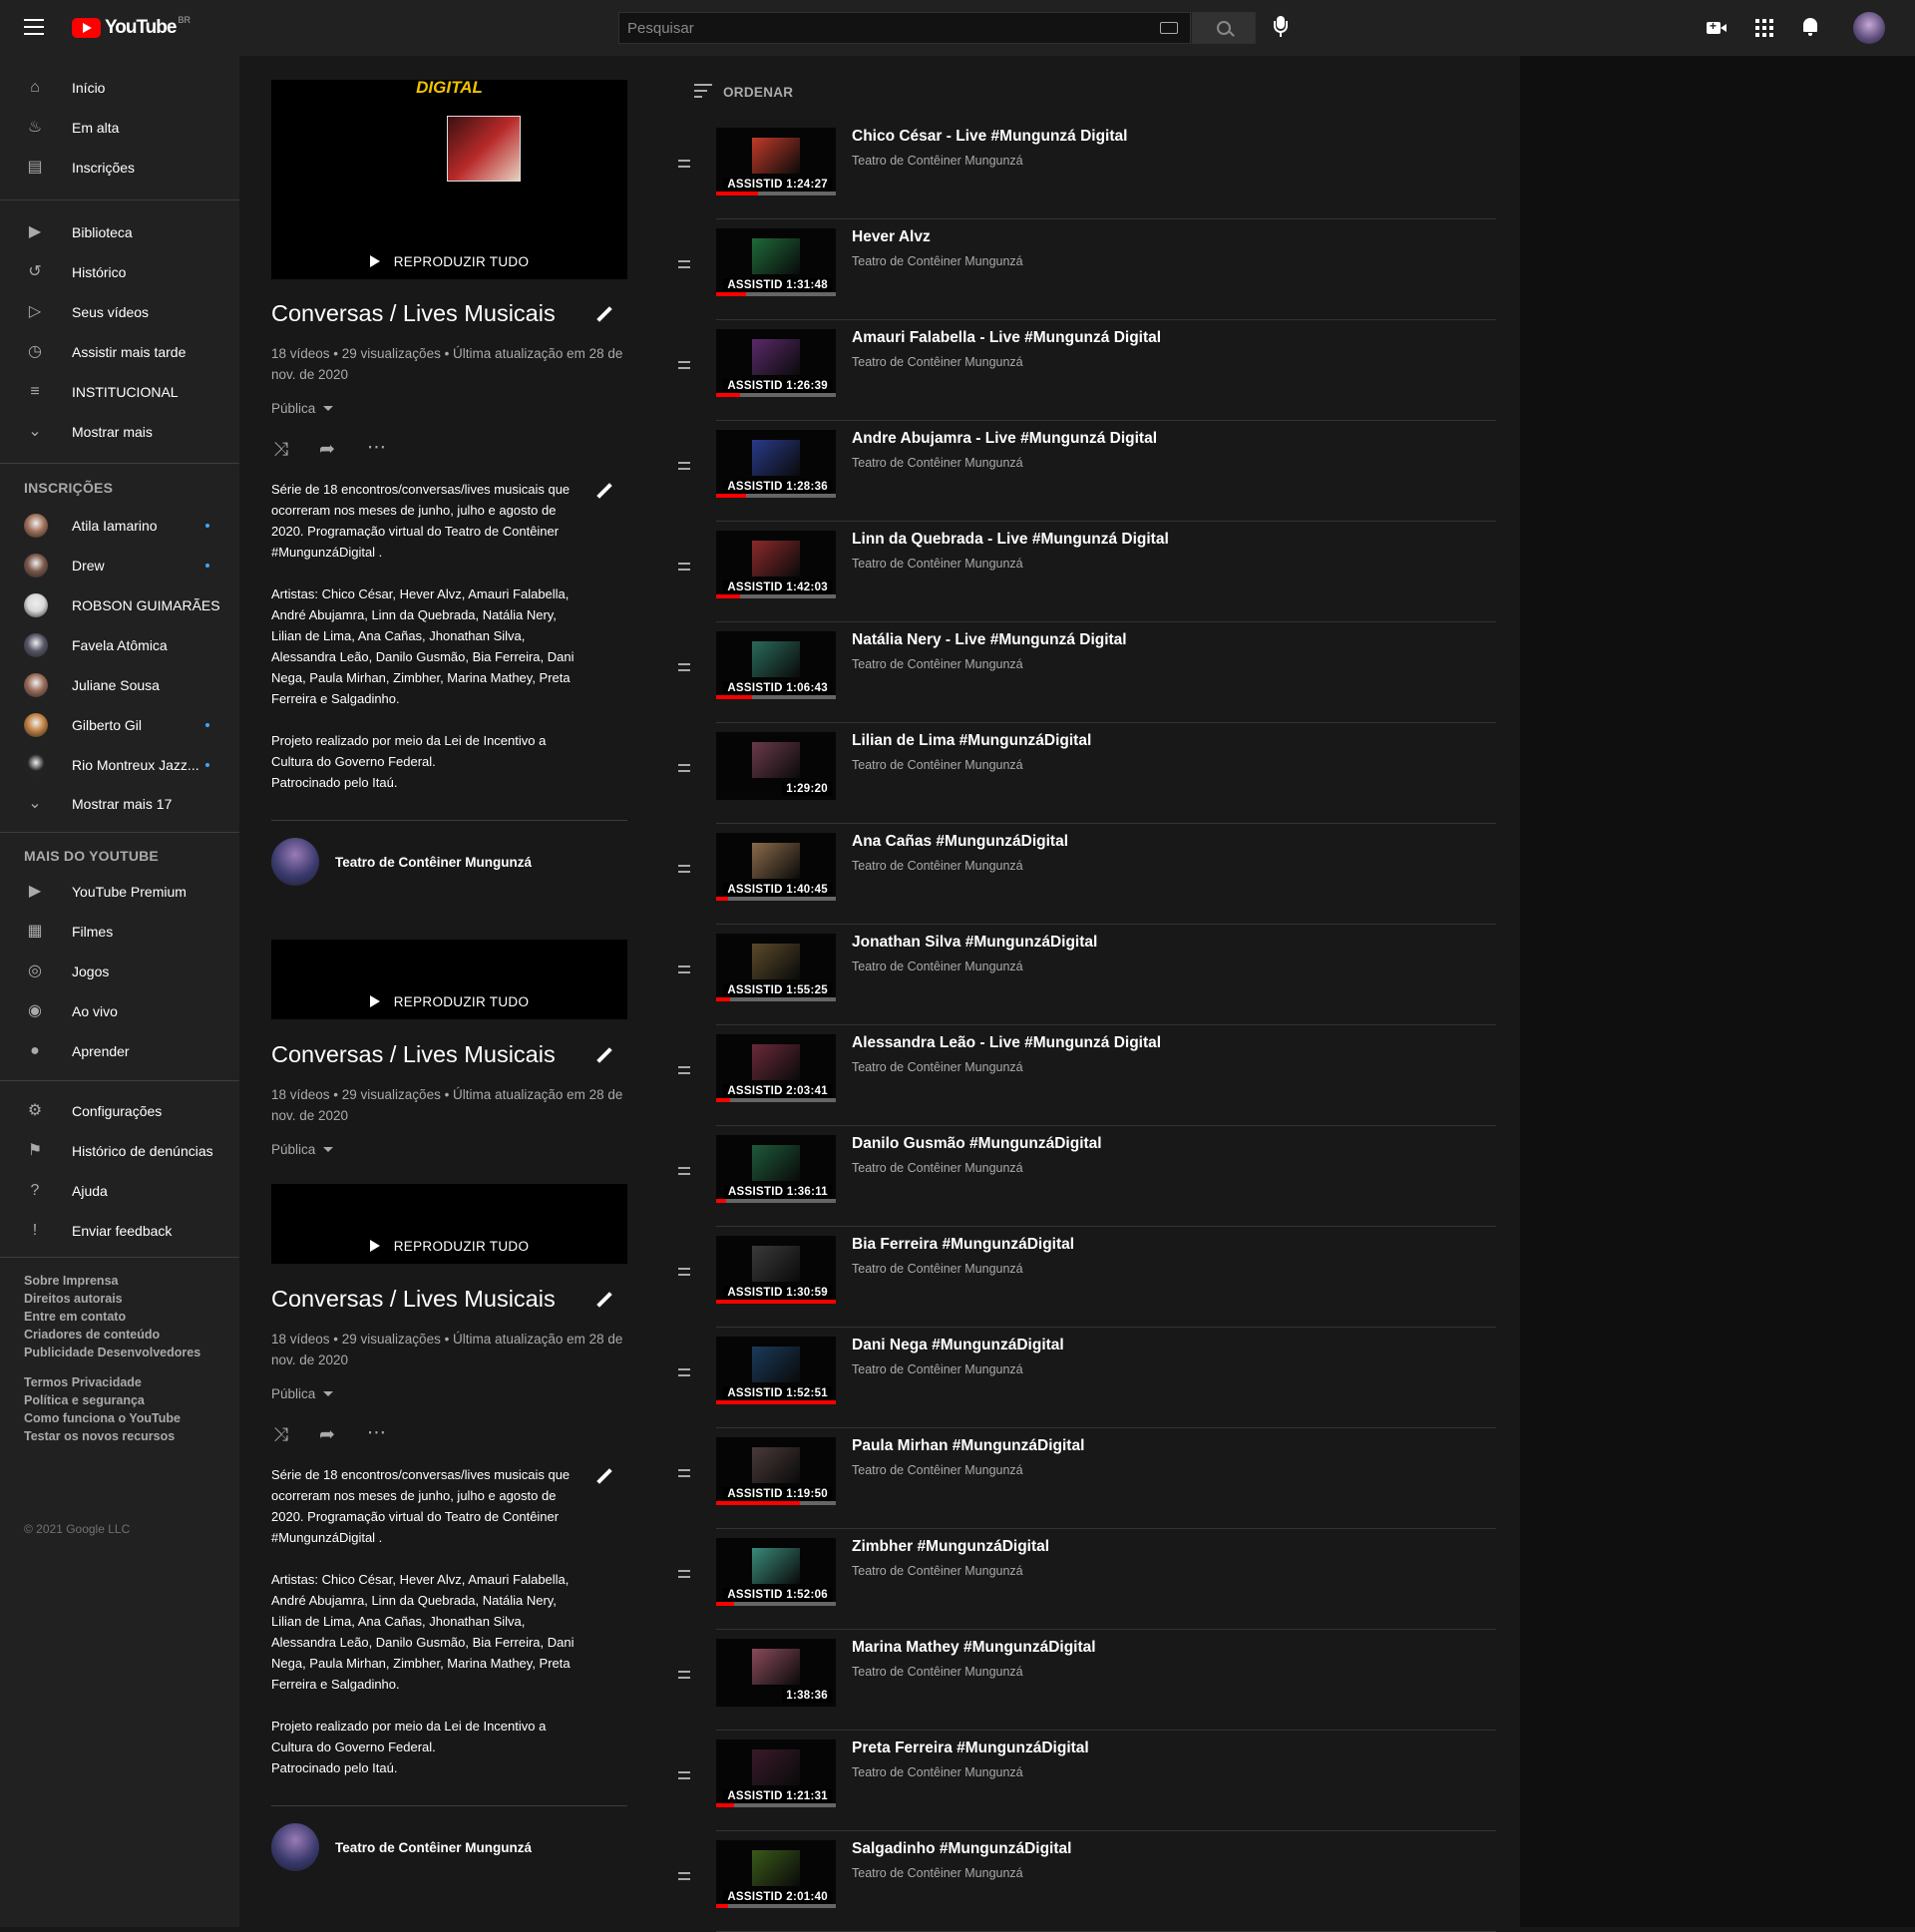 The image size is (1915, 1932). What do you see at coordinates (776, 1773) in the screenshot?
I see `video-thumbnail: ASSISTID 1:21:31` at bounding box center [776, 1773].